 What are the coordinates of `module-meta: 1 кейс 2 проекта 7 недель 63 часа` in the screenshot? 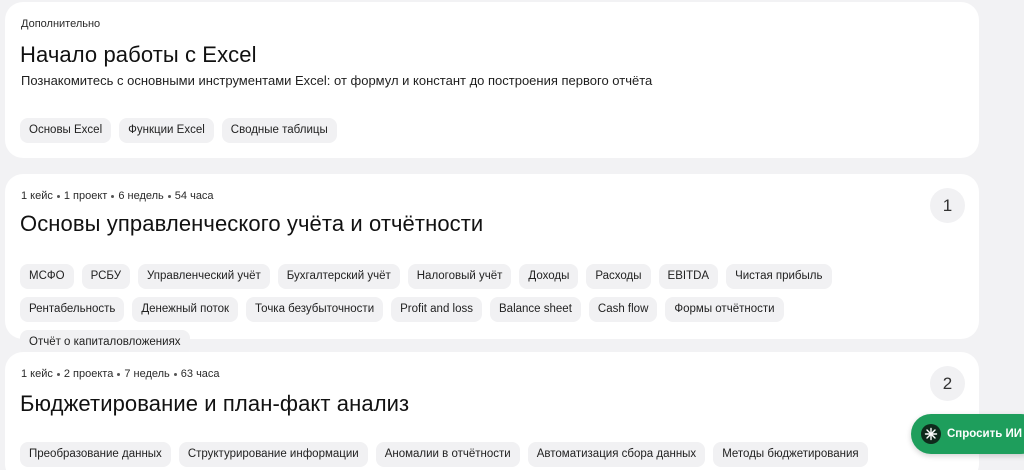 It's located at (120, 374).